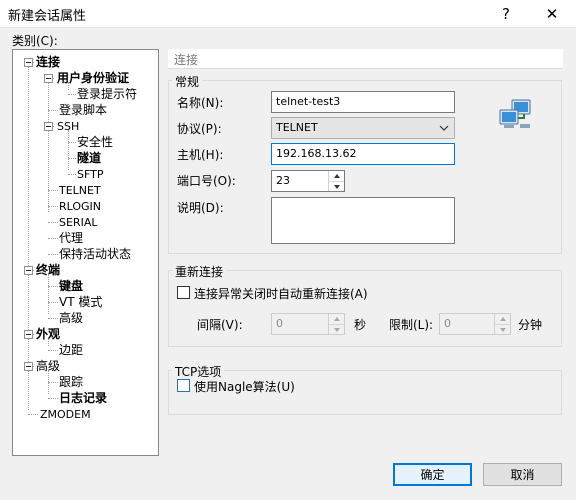  I want to click on name-label: 名称(N):, so click(200, 103).